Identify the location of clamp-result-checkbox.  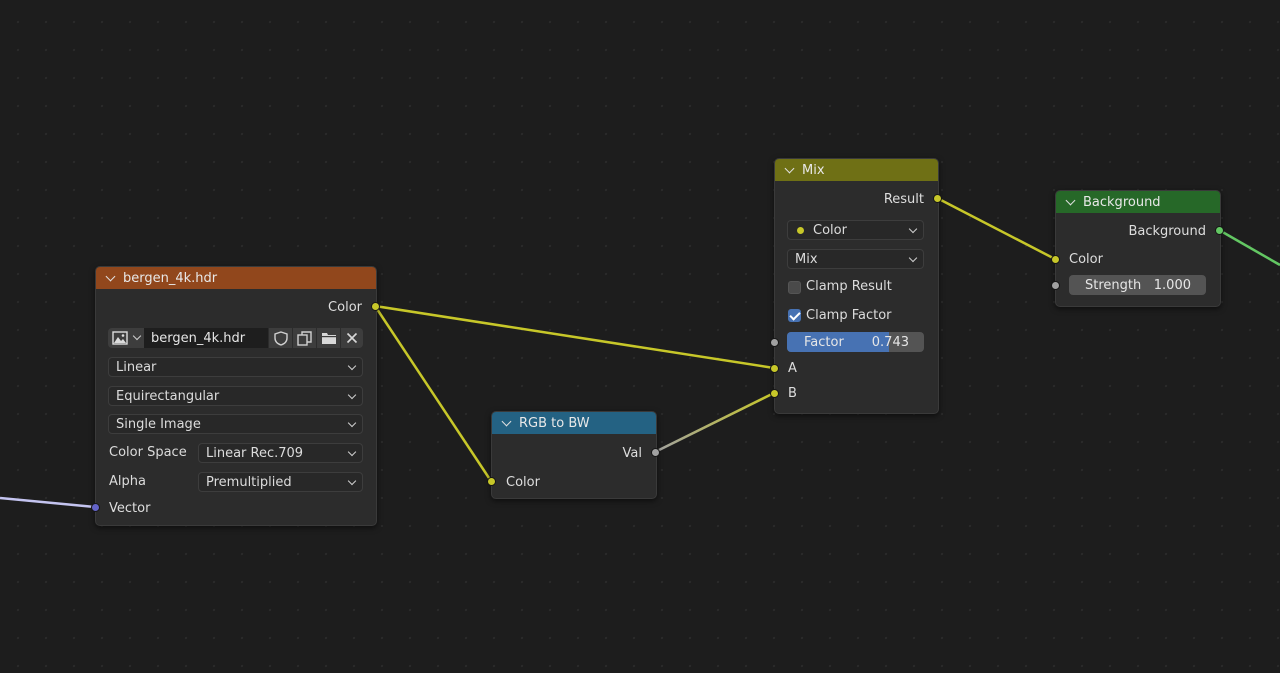
(794, 287).